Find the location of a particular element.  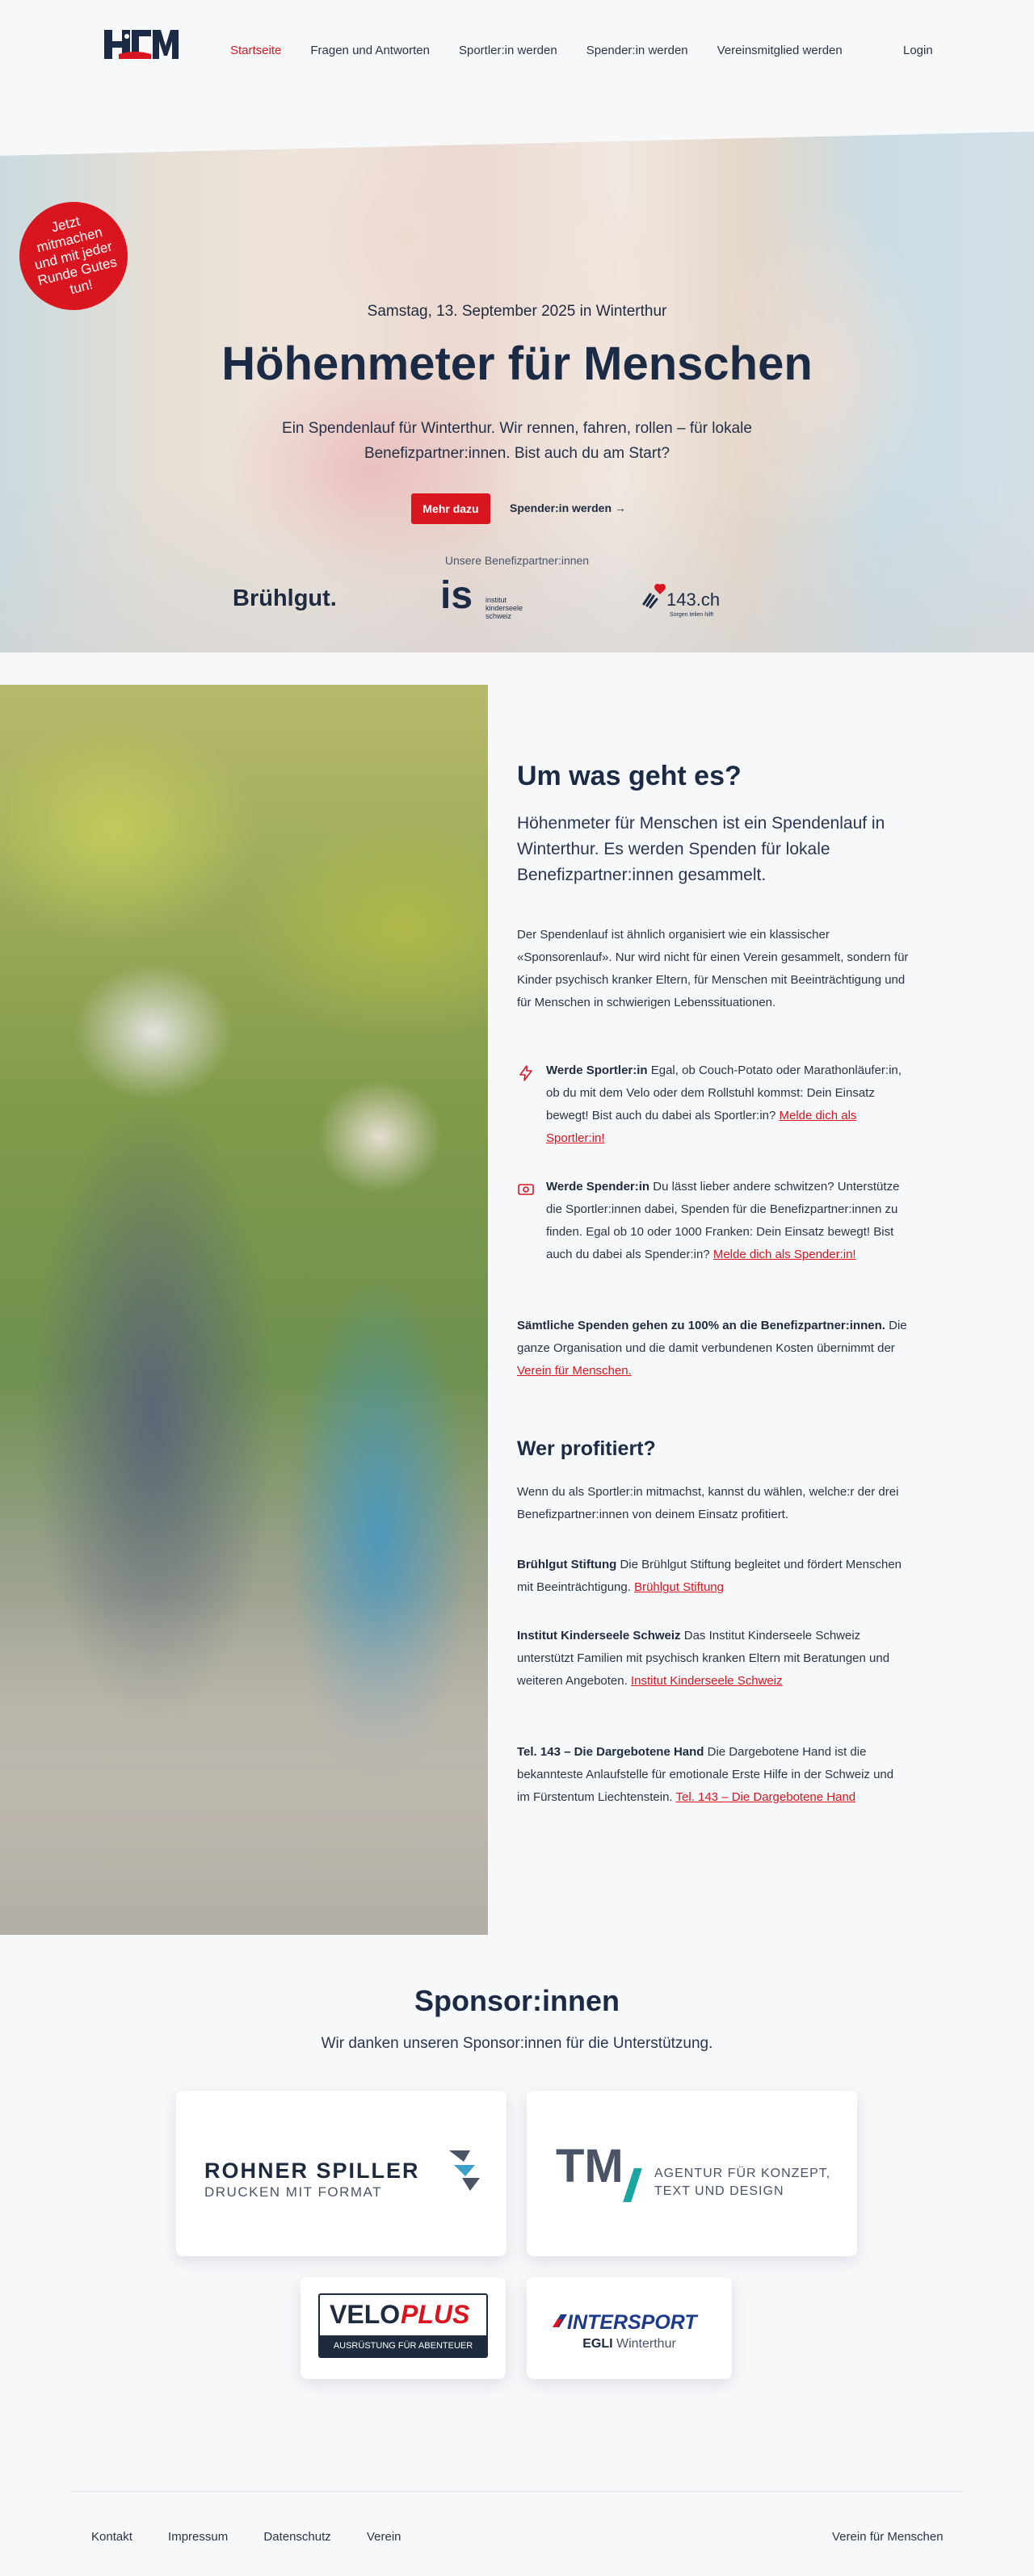

intersport-location: EGLI Winterthur is located at coordinates (630, 2344).